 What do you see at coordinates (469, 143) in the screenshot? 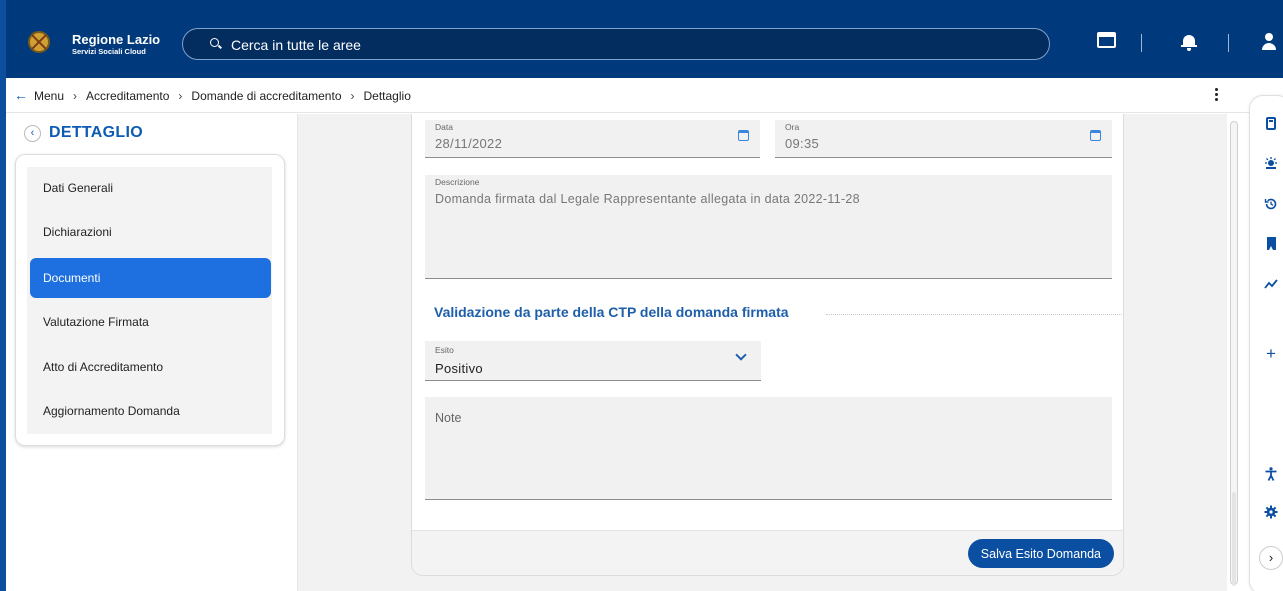
I see `data-value: 28/11/2022` at bounding box center [469, 143].